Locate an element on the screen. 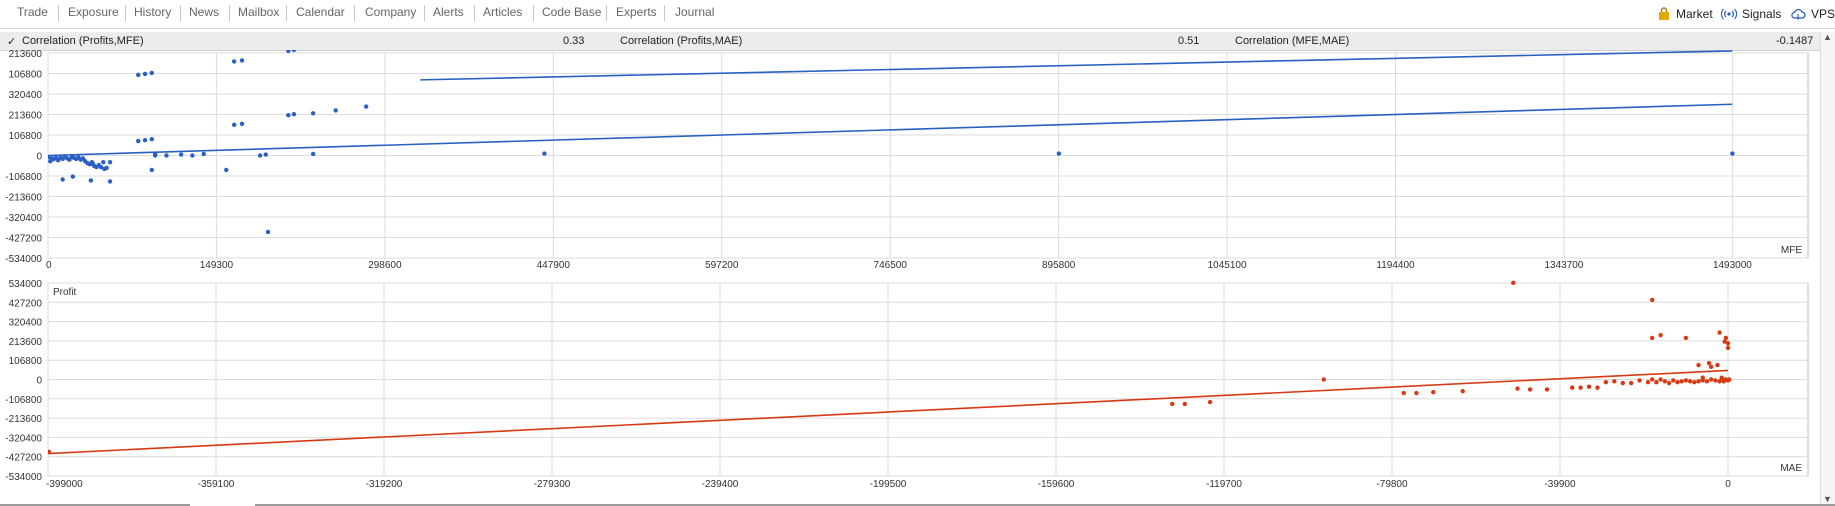  x-axis-label: MAE is located at coordinates (1791, 468).